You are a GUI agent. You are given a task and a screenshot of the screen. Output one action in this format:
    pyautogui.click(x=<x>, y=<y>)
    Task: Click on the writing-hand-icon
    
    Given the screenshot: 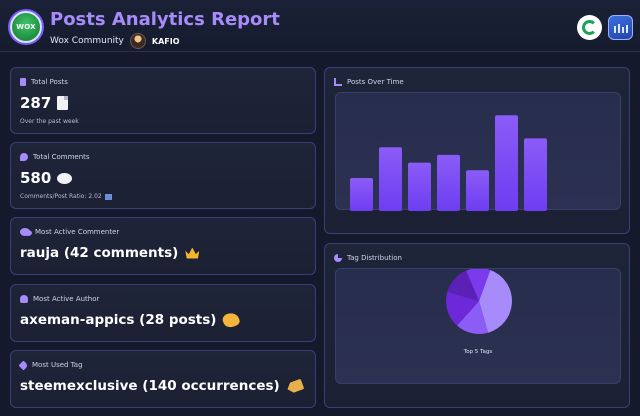 What is the action you would take?
    pyautogui.click(x=231, y=320)
    